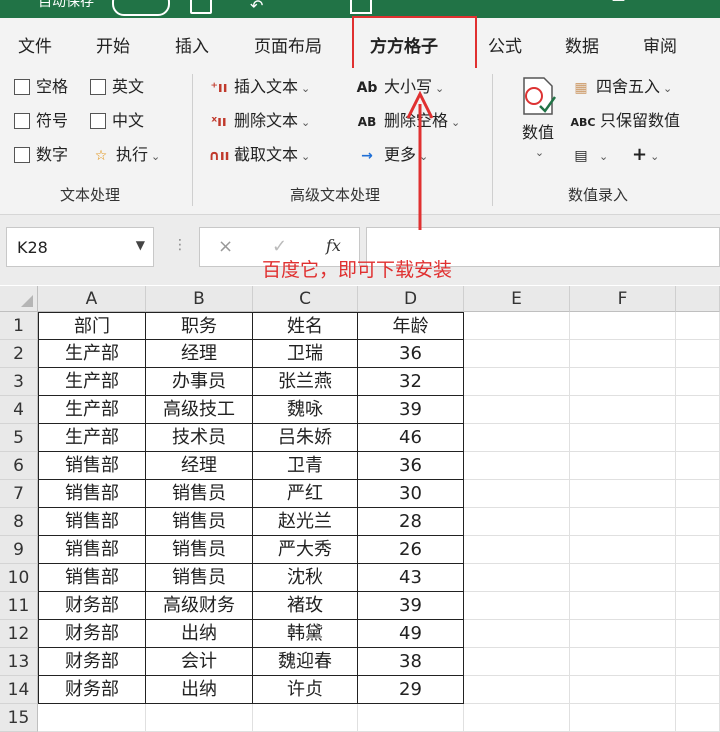  I want to click on delete-text-button: ˣıı 删除文本 ⌄, so click(259, 122).